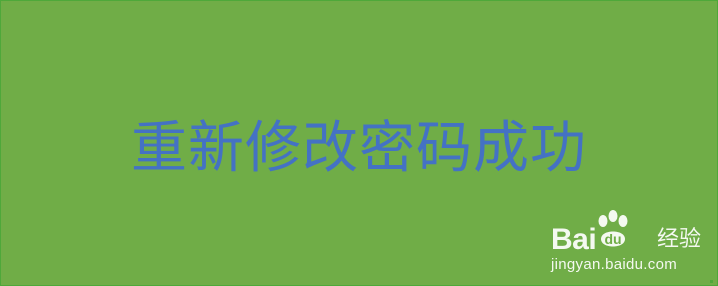  Describe the element at coordinates (613, 228) in the screenshot. I see `paw-icon: du` at that location.